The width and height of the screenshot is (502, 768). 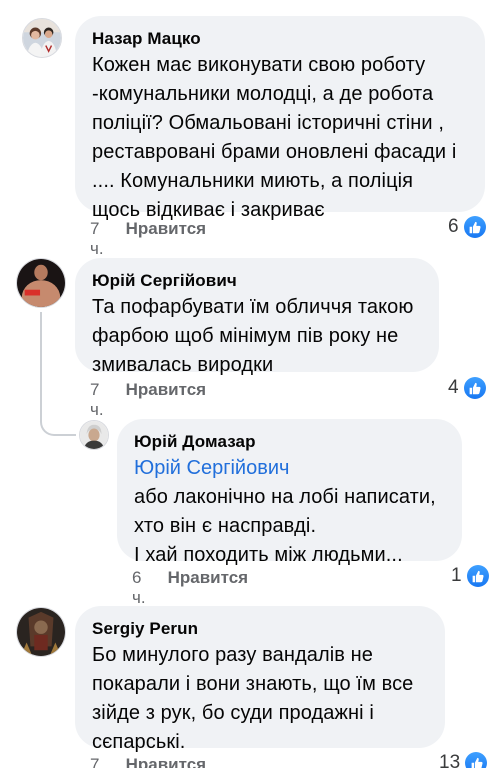 I want to click on comment-time: 6 ч., so click(x=139, y=588).